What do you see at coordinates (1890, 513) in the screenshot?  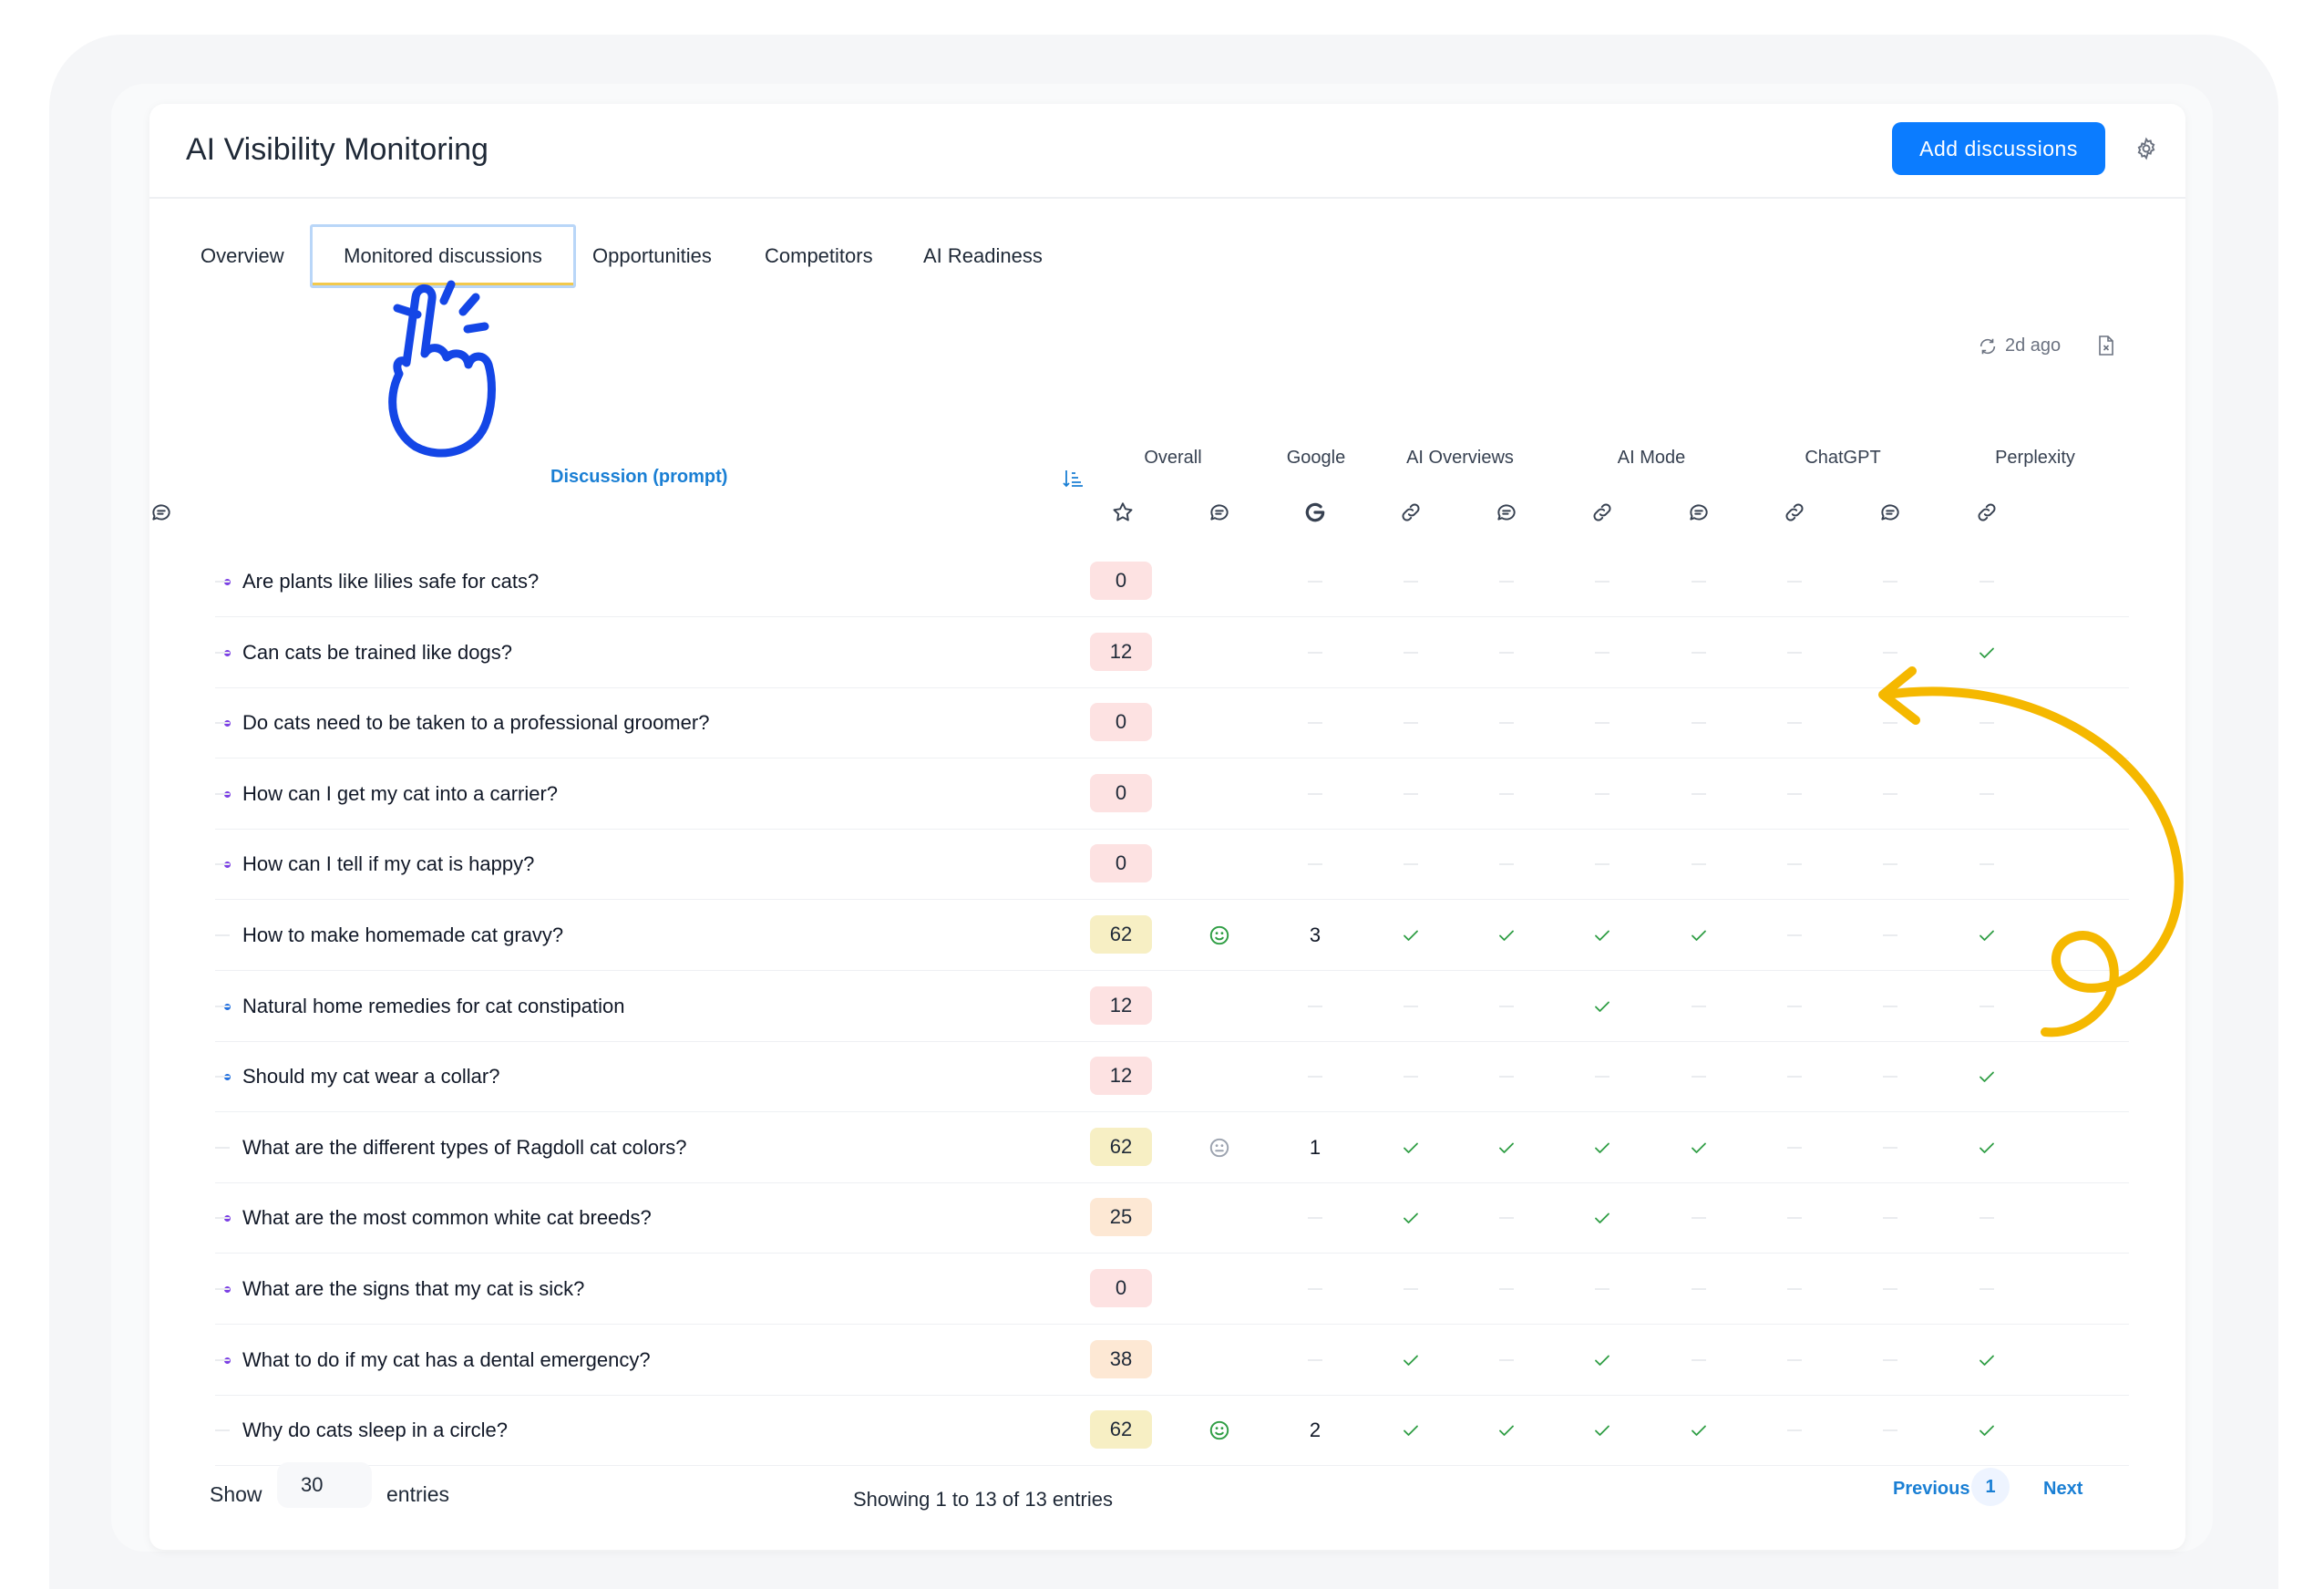 I see `chat-icon` at bounding box center [1890, 513].